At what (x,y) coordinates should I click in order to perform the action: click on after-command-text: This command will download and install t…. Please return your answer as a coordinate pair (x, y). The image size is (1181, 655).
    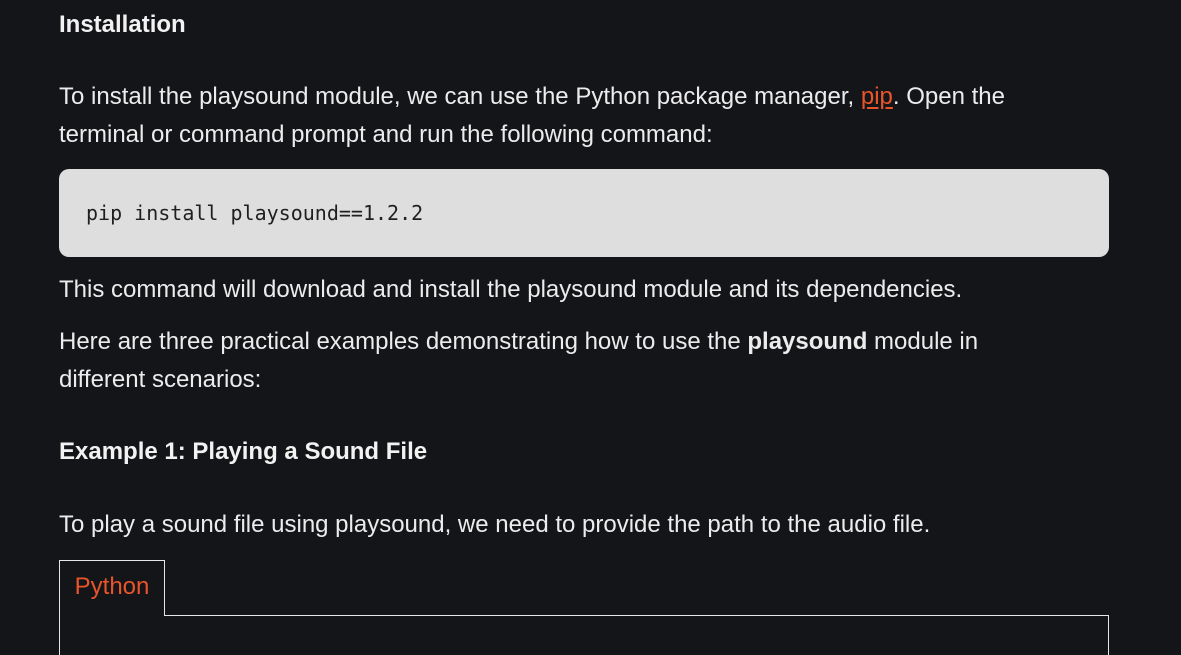
    Looking at the image, I should click on (511, 289).